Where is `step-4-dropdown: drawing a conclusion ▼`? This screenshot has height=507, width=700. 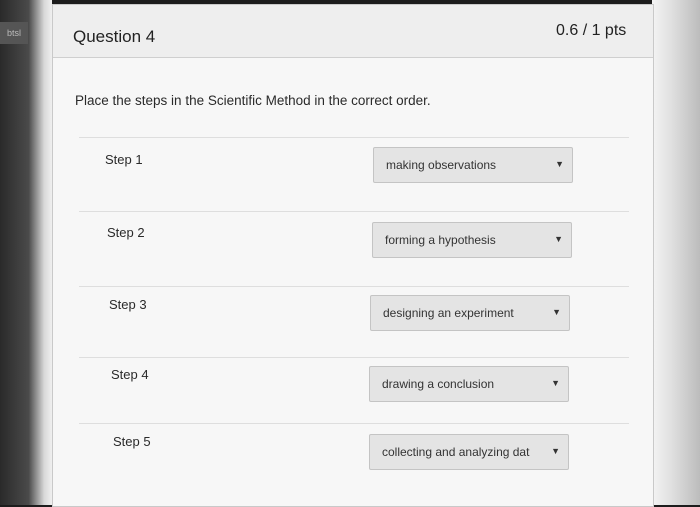
step-4-dropdown: drawing a conclusion ▼ is located at coordinates (469, 384).